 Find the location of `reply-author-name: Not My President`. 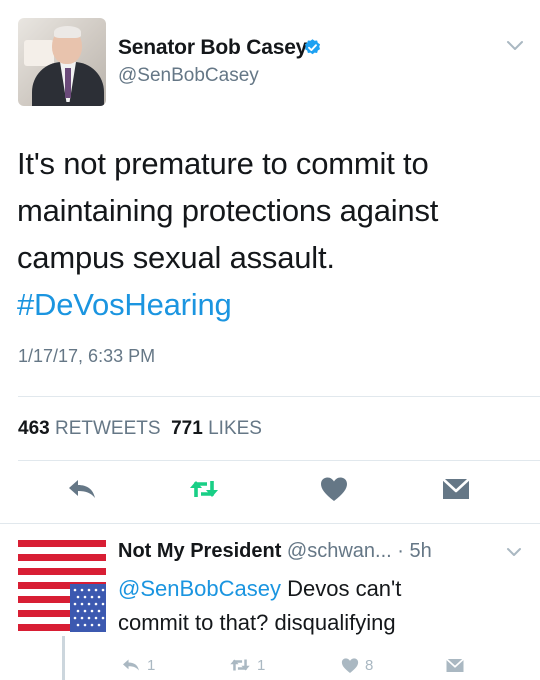

reply-author-name: Not My President is located at coordinates (199, 551).